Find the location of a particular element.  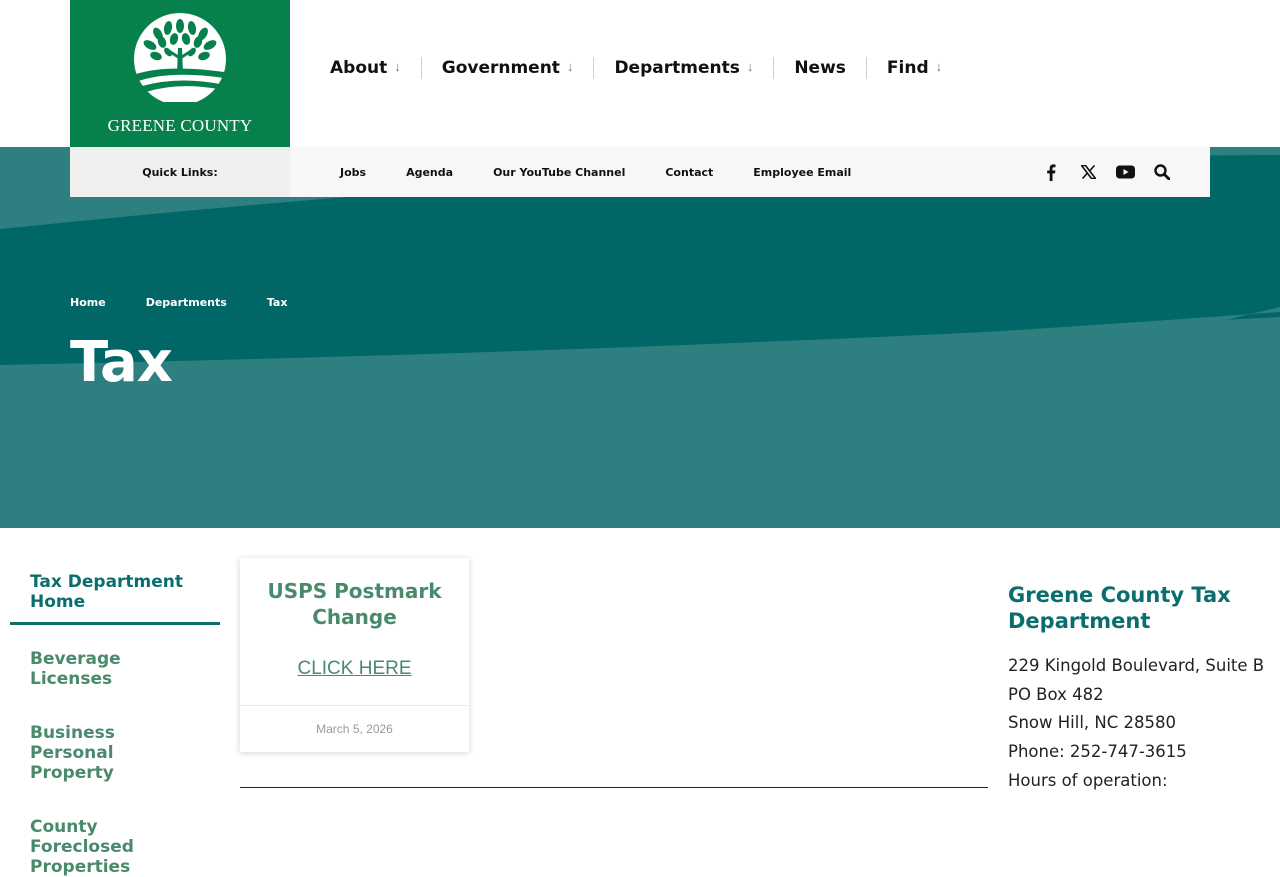

nav-item-government: Government ↓ is located at coordinates (508, 68).